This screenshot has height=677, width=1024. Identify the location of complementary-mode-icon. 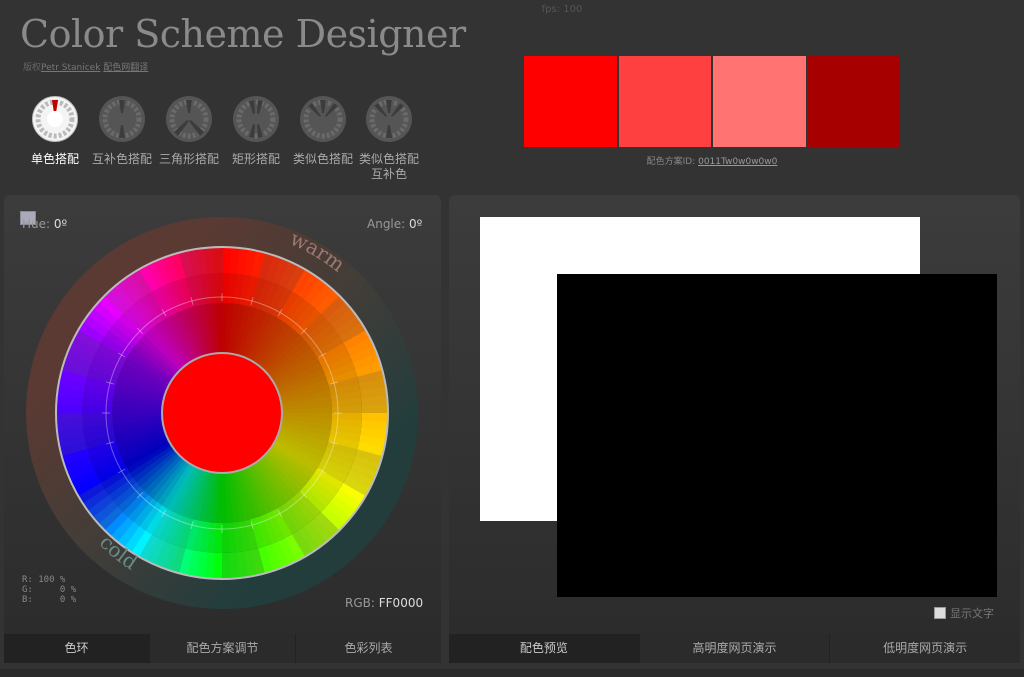
(122, 119).